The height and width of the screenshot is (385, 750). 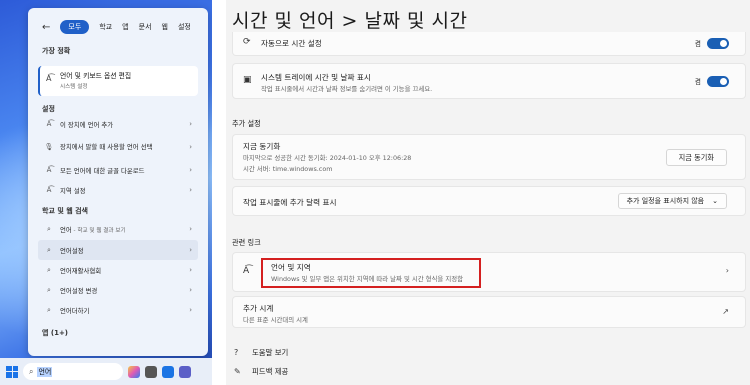 What do you see at coordinates (258, 308) in the screenshot?
I see `extra-clocks-label: 추가 시계` at bounding box center [258, 308].